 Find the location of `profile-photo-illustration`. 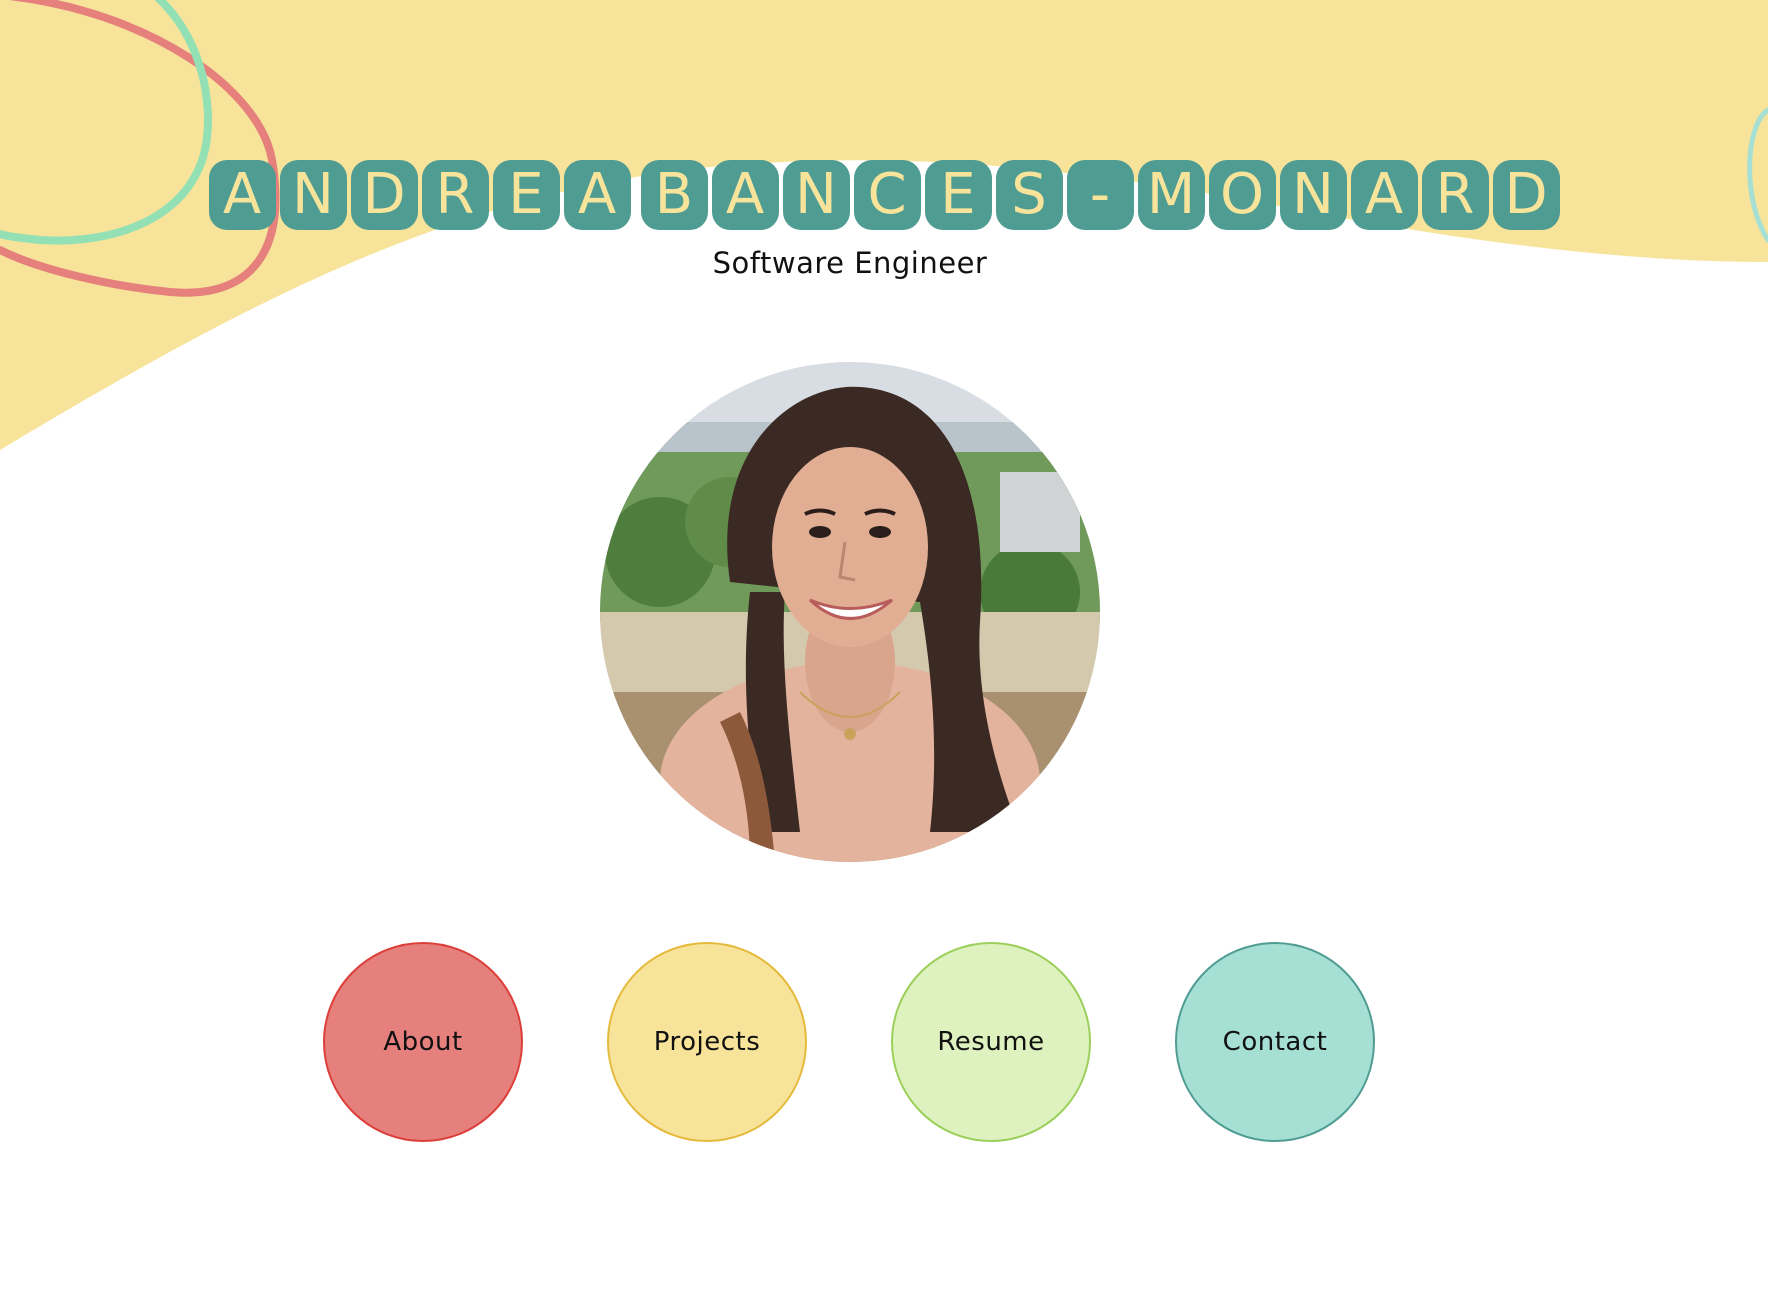

profile-photo-illustration is located at coordinates (850, 612).